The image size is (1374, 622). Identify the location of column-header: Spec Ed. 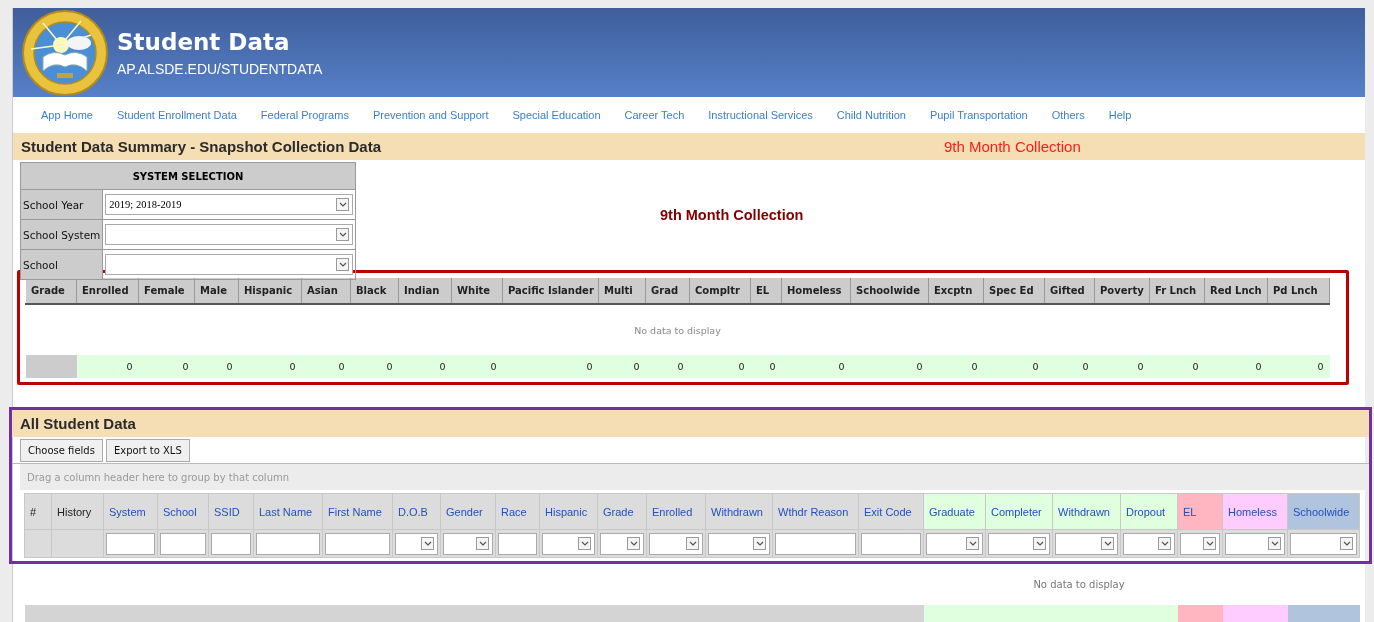
(1014, 291).